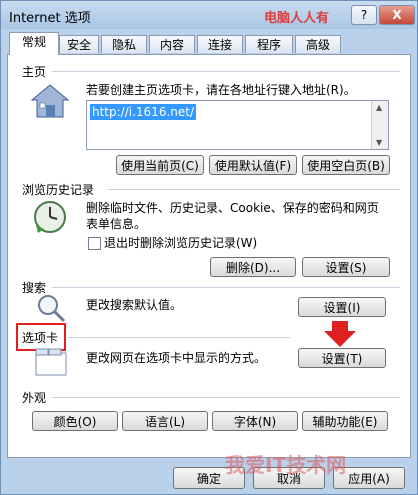 The height and width of the screenshot is (495, 418). Describe the element at coordinates (379, 107) in the screenshot. I see `scroll-up-icon: ▲` at that location.